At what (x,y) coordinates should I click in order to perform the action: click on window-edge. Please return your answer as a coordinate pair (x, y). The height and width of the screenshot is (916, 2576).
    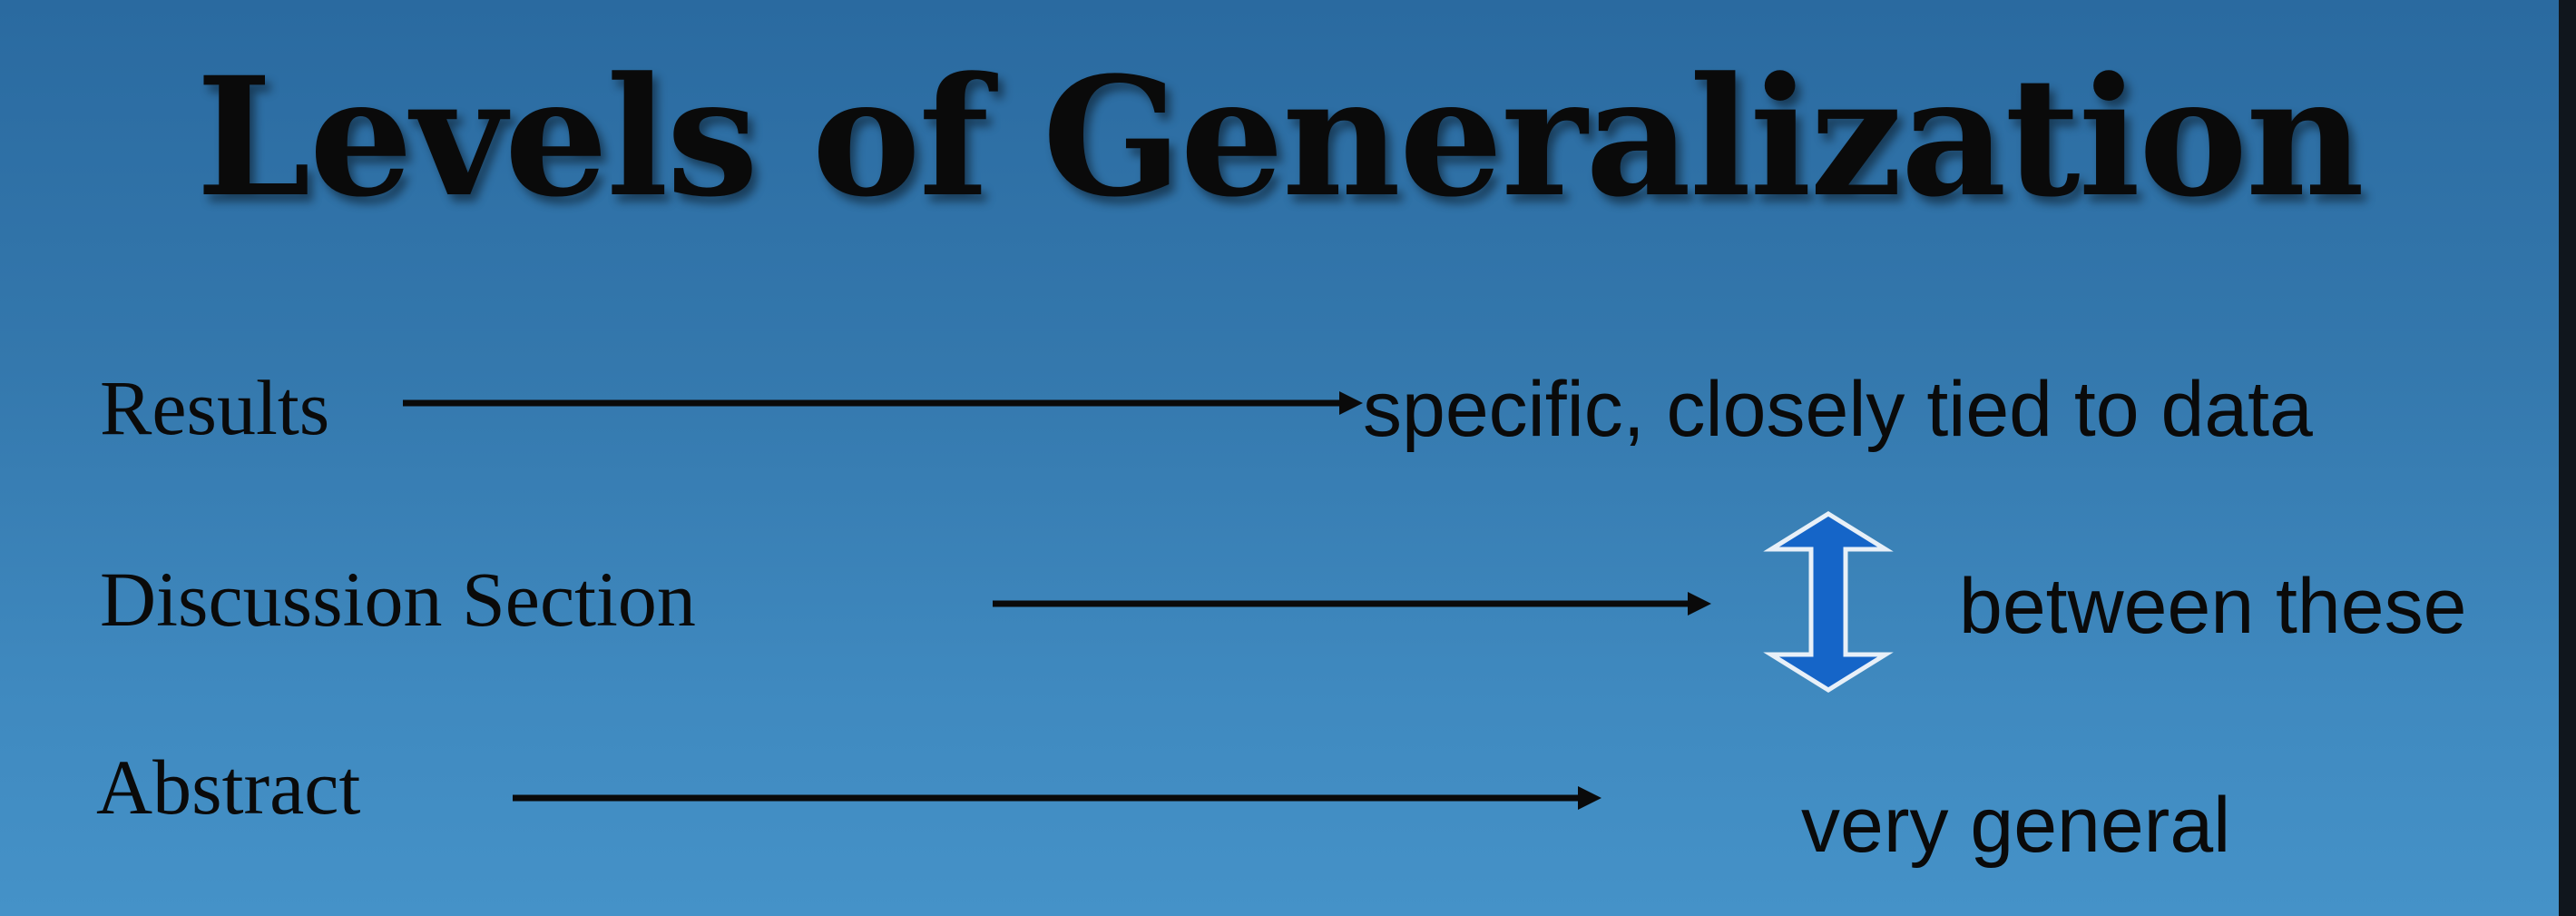
    Looking at the image, I should click on (2567, 458).